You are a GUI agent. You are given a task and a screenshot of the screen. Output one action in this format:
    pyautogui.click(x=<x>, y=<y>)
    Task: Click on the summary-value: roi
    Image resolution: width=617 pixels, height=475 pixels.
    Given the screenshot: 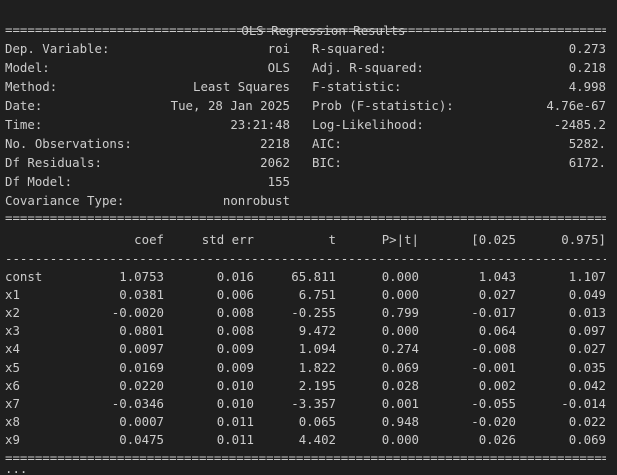 What is the action you would take?
    pyautogui.click(x=278, y=48)
    